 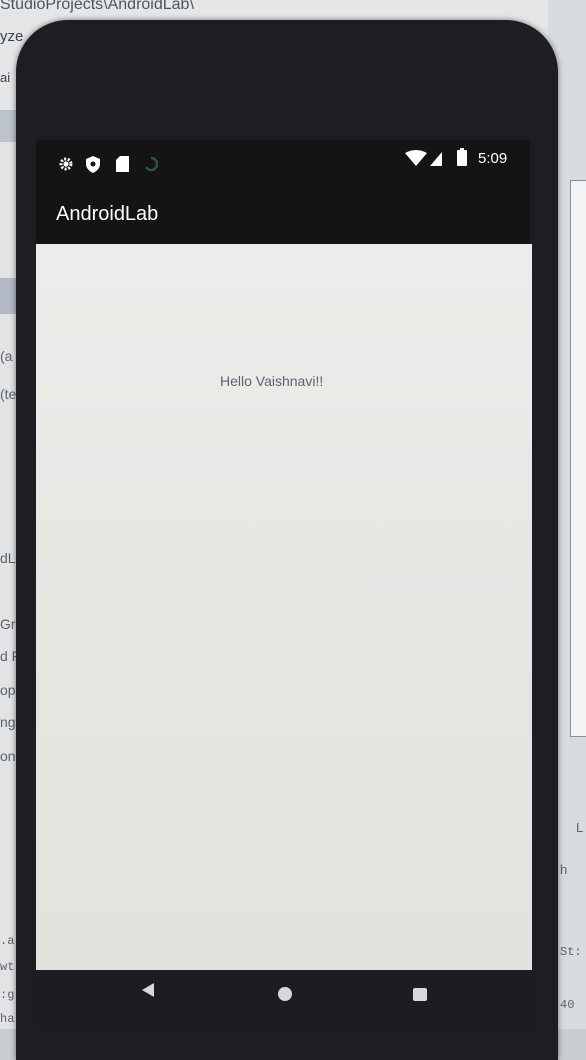 What do you see at coordinates (7, 995) in the screenshot?
I see `ide-log-line: :g` at bounding box center [7, 995].